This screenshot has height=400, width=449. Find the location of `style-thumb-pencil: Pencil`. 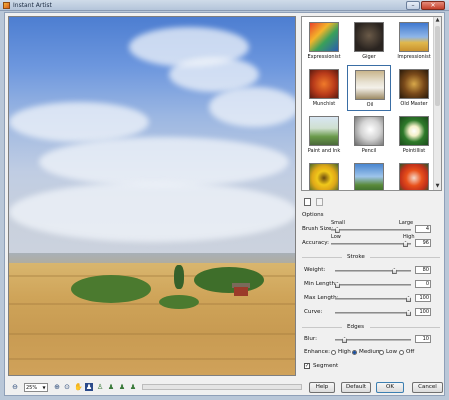

style-thumb-pencil: Pencil is located at coordinates (369, 135).